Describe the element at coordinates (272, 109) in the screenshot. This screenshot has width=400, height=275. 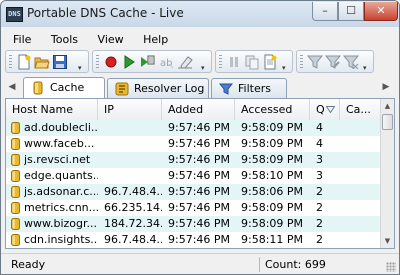
I see `column-header-accessed: Accessed` at that location.